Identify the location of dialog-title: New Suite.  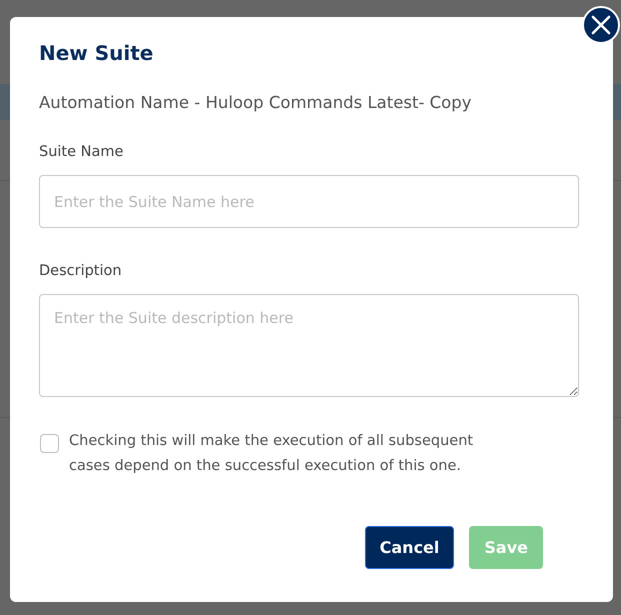
(96, 53).